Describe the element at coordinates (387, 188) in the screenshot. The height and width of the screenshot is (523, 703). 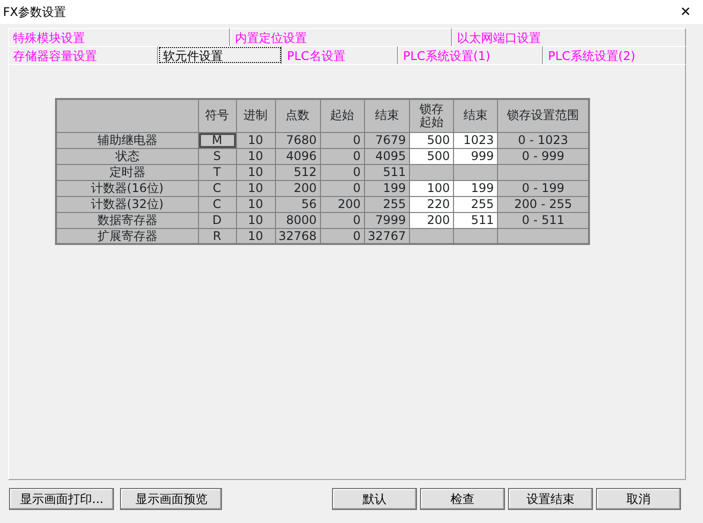
I see `table-cell: 199` at that location.